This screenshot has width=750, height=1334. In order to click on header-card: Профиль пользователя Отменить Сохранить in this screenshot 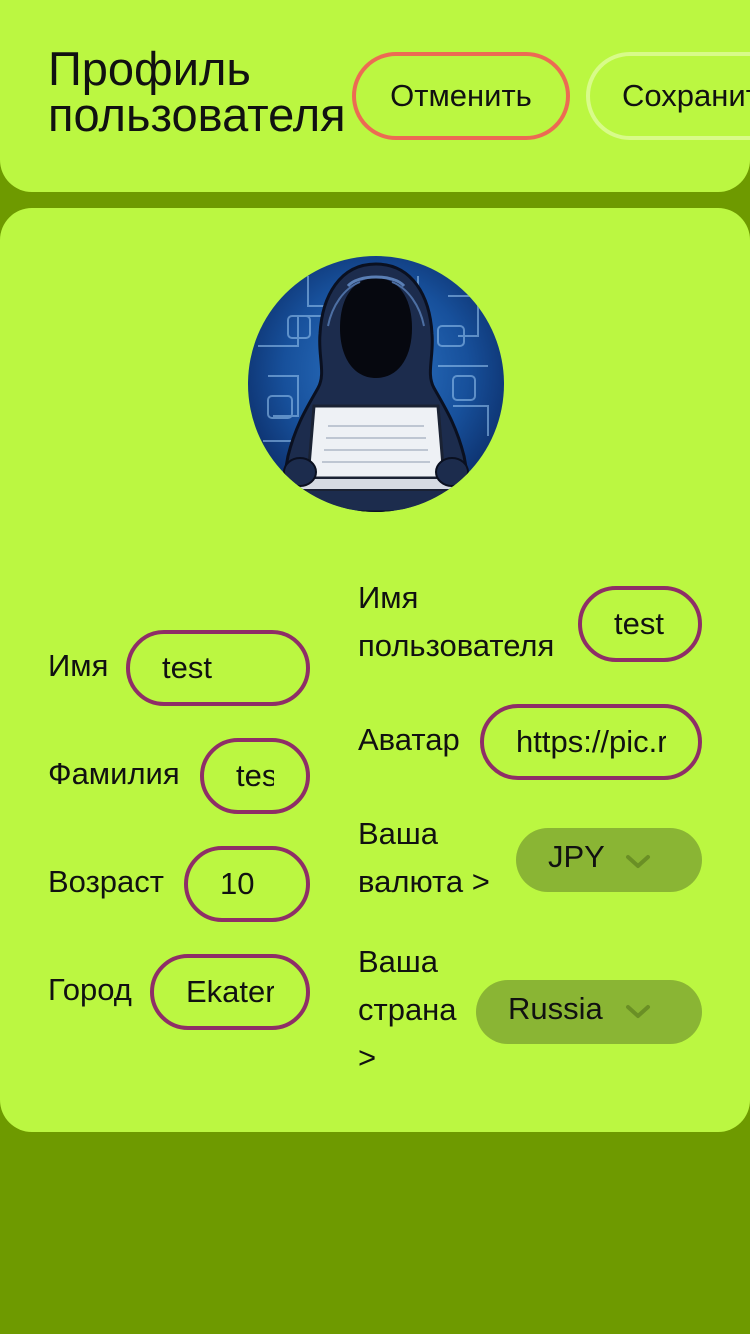, I will do `click(375, 96)`.